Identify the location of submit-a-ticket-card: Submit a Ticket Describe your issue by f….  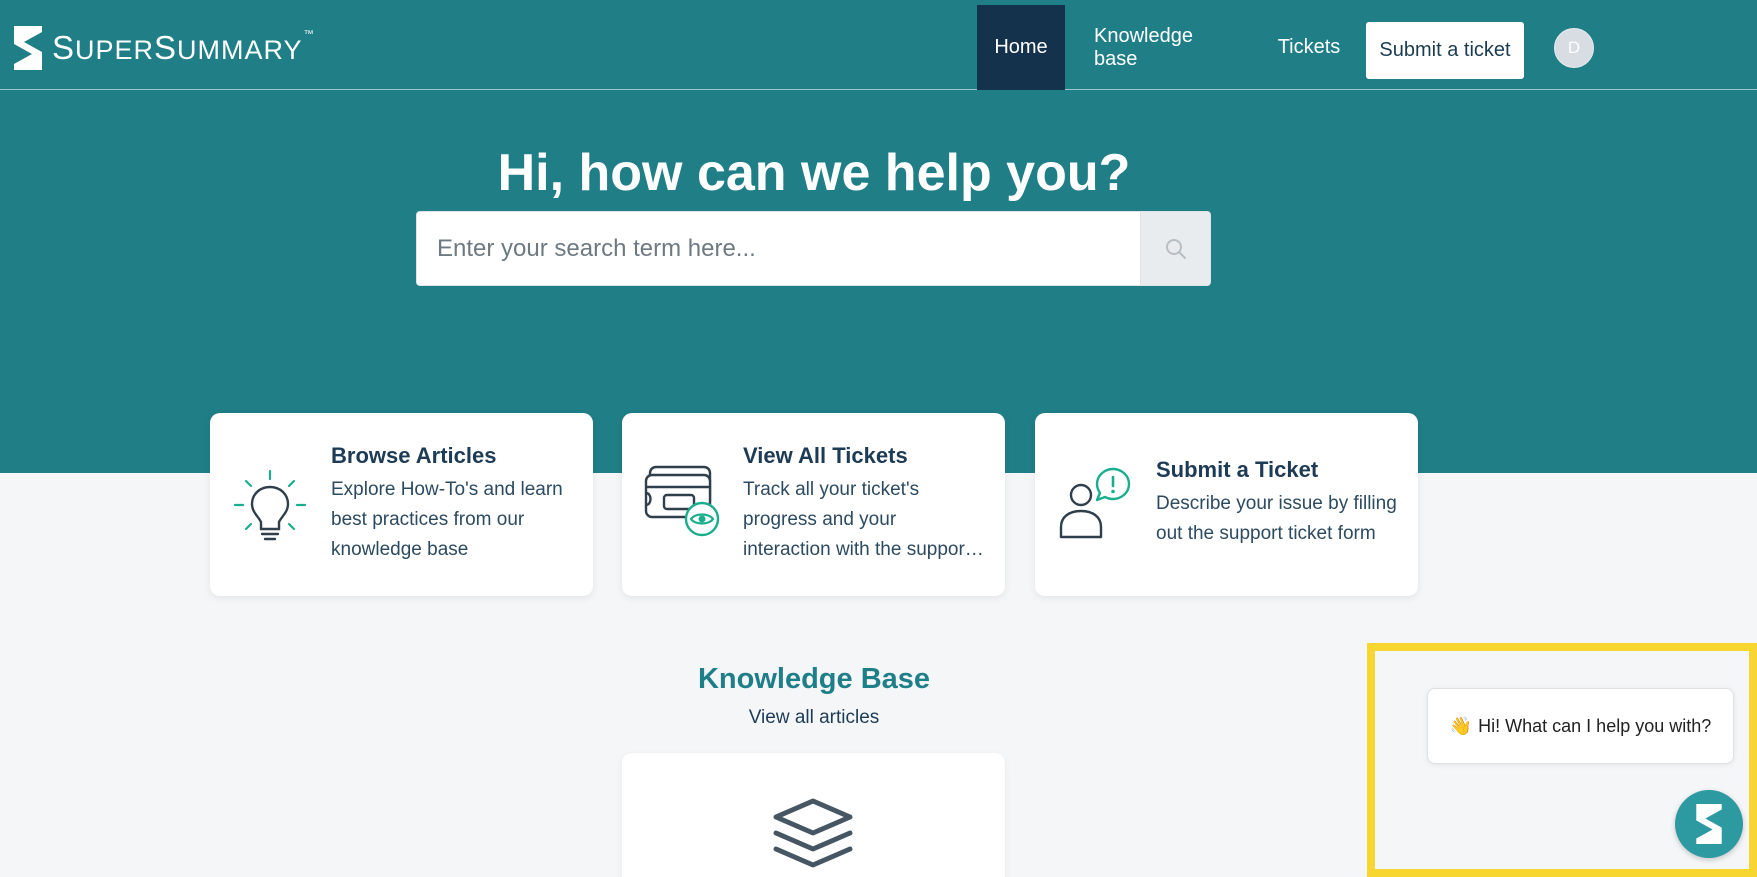
(1226, 504).